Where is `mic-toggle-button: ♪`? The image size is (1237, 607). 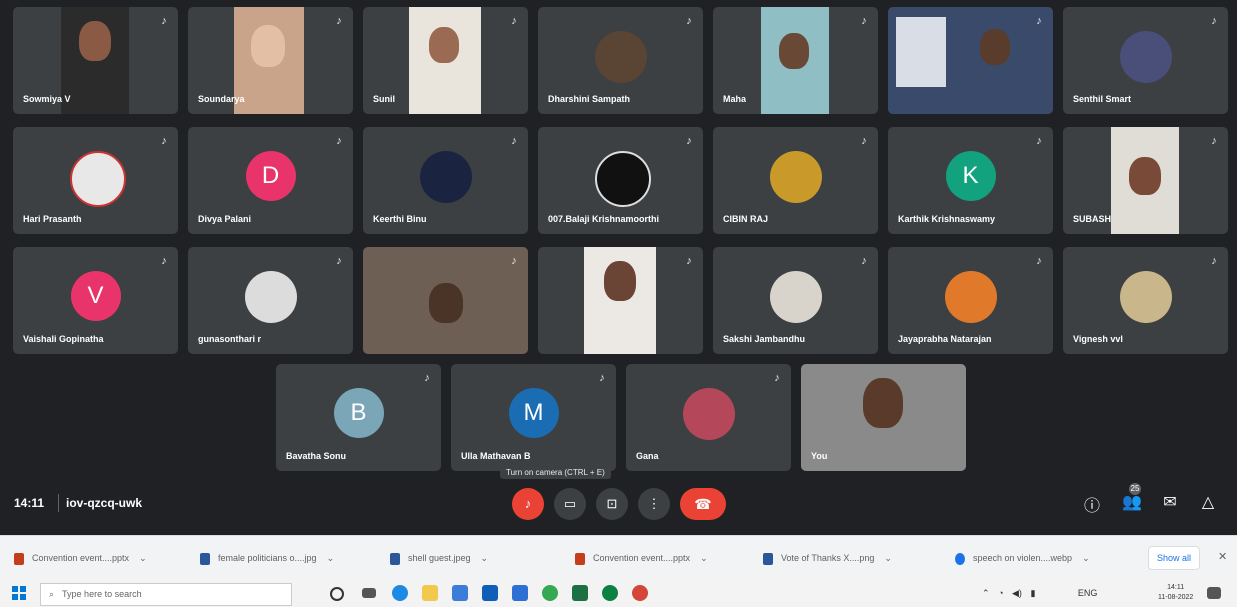
mic-toggle-button: ♪ is located at coordinates (528, 504).